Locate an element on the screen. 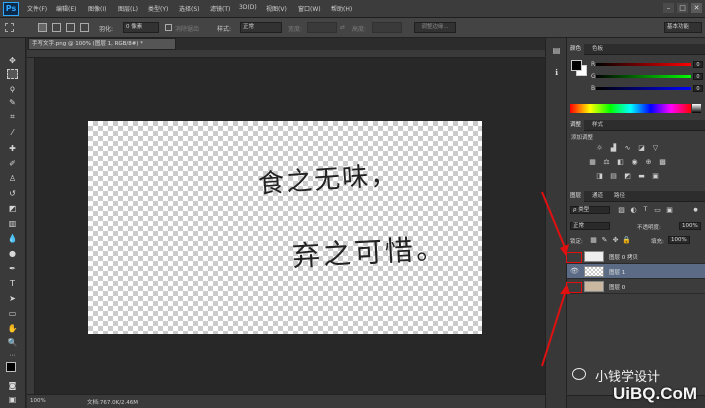 Image resolution: width=705 pixels, height=408 pixels. quick-mask-icon: ◙ is located at coordinates (12, 386).